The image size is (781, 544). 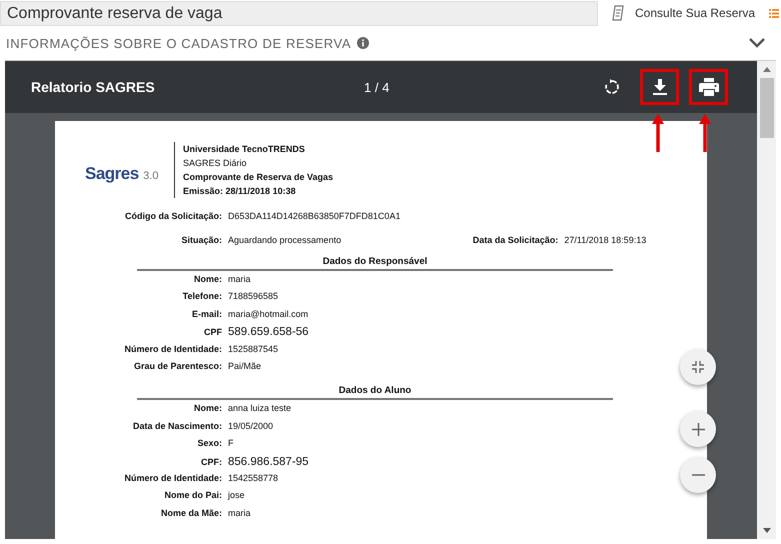 What do you see at coordinates (206, 313) in the screenshot?
I see `field-label: E-mail:` at bounding box center [206, 313].